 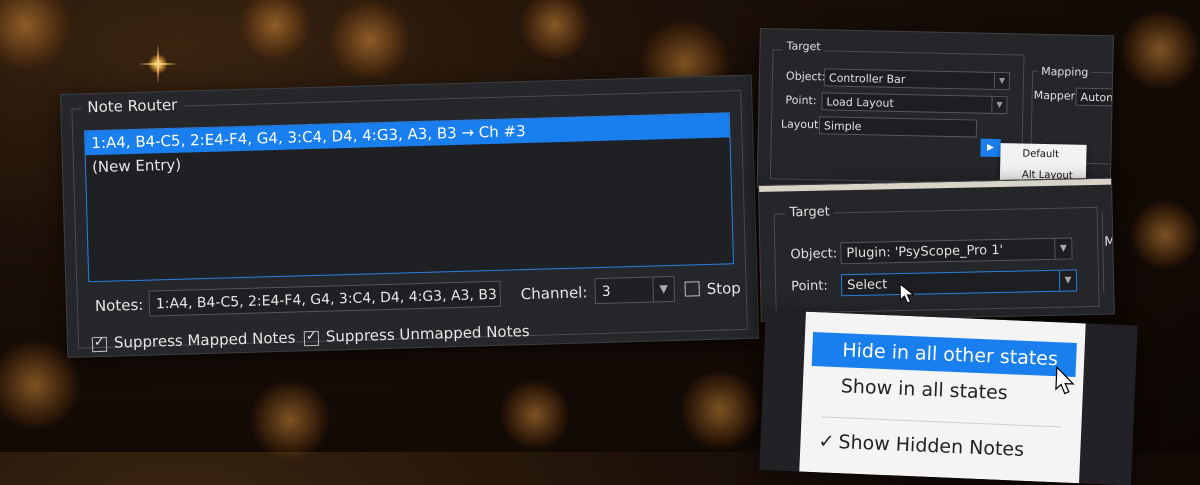 What do you see at coordinates (867, 79) in the screenshot?
I see `object-value: Controller Bar` at bounding box center [867, 79].